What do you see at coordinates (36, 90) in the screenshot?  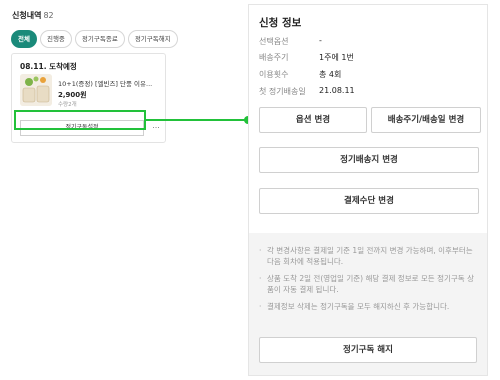 I see `product-thumbnail` at bounding box center [36, 90].